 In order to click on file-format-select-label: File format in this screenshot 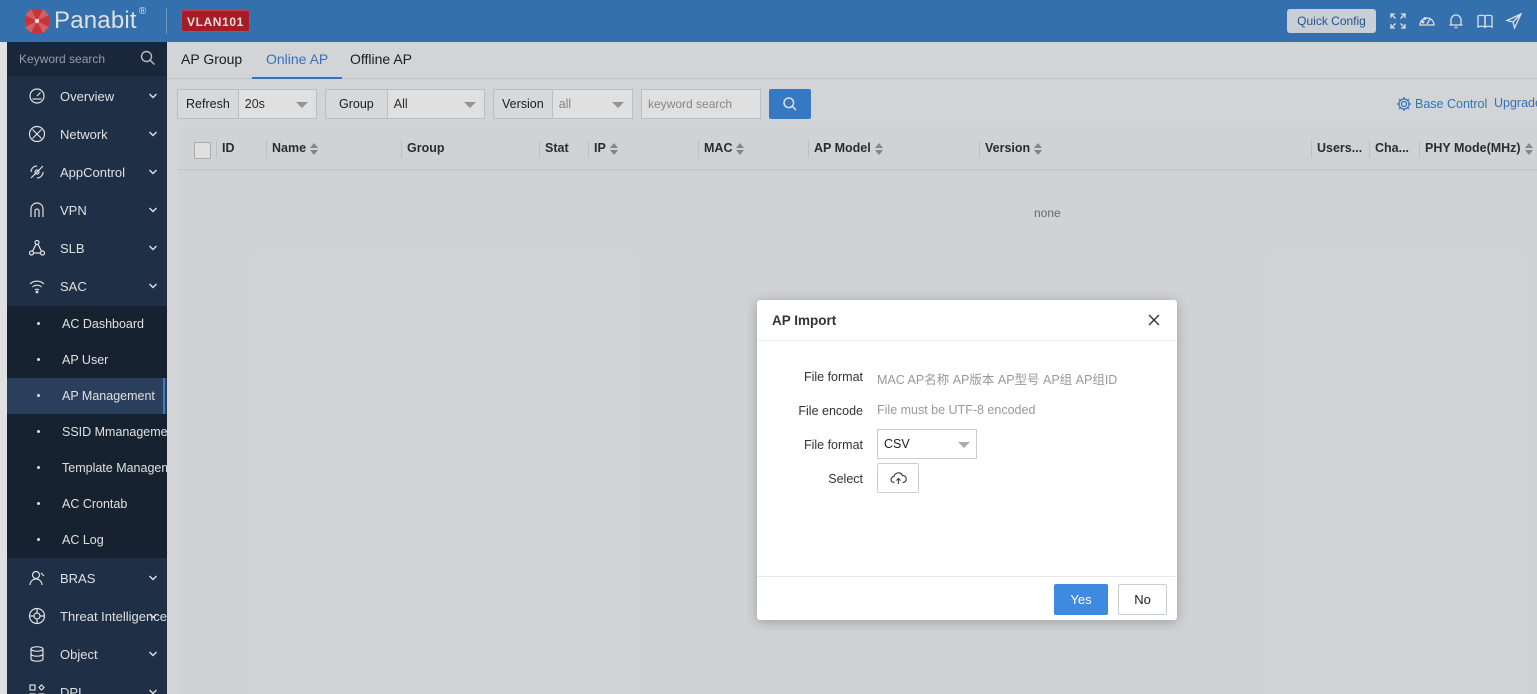, I will do `click(833, 445)`.